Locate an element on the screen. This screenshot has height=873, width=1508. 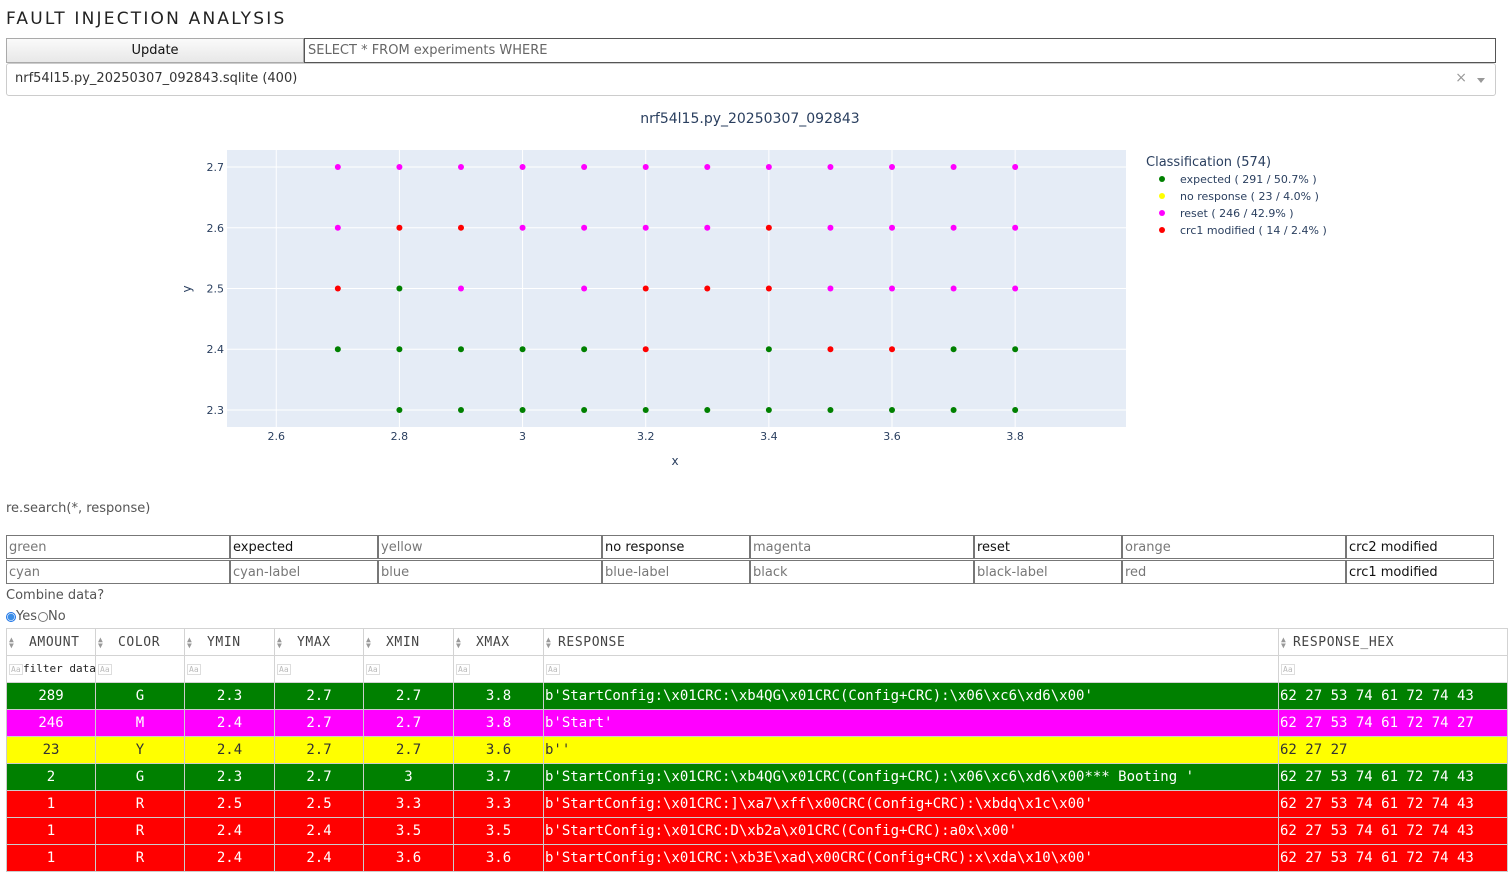
table-row: 23 Y 2.4 2.7 2.7 3.6 b'' 62 27 27 is located at coordinates (757, 750).